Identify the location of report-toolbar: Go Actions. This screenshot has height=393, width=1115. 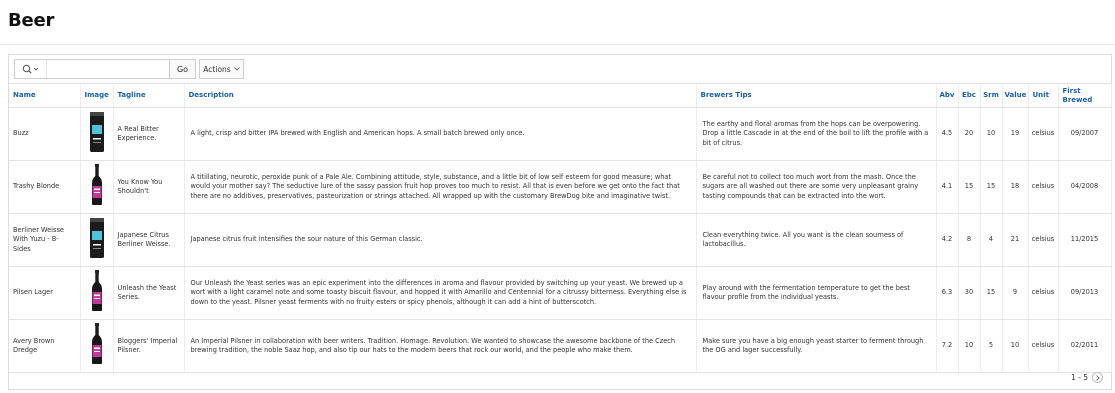
(560, 69).